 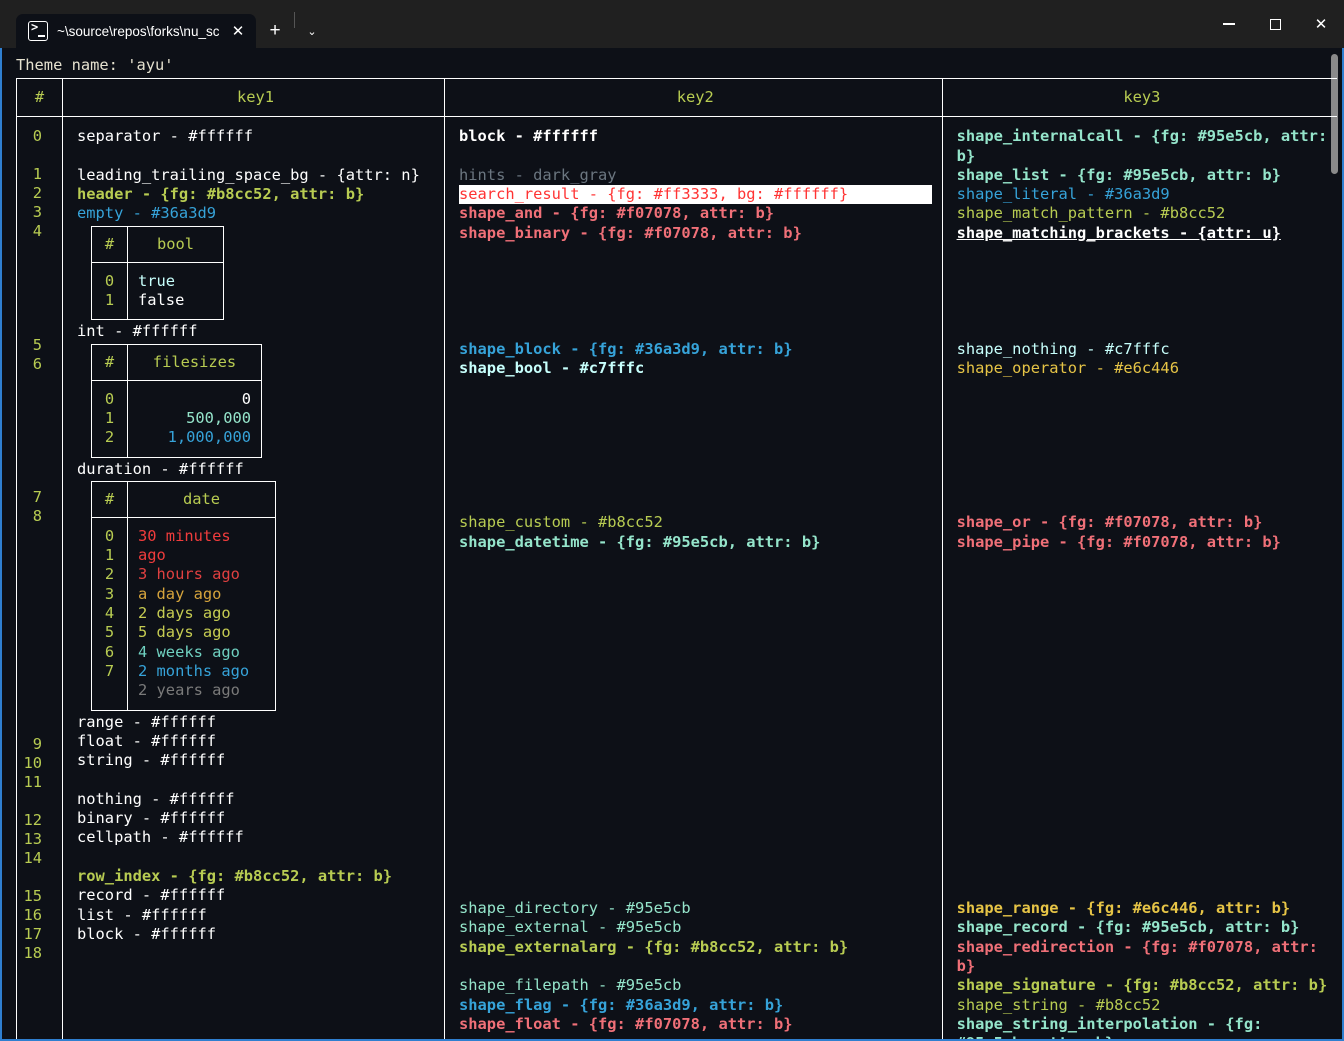 What do you see at coordinates (39, 98) in the screenshot?
I see `header-index: #` at bounding box center [39, 98].